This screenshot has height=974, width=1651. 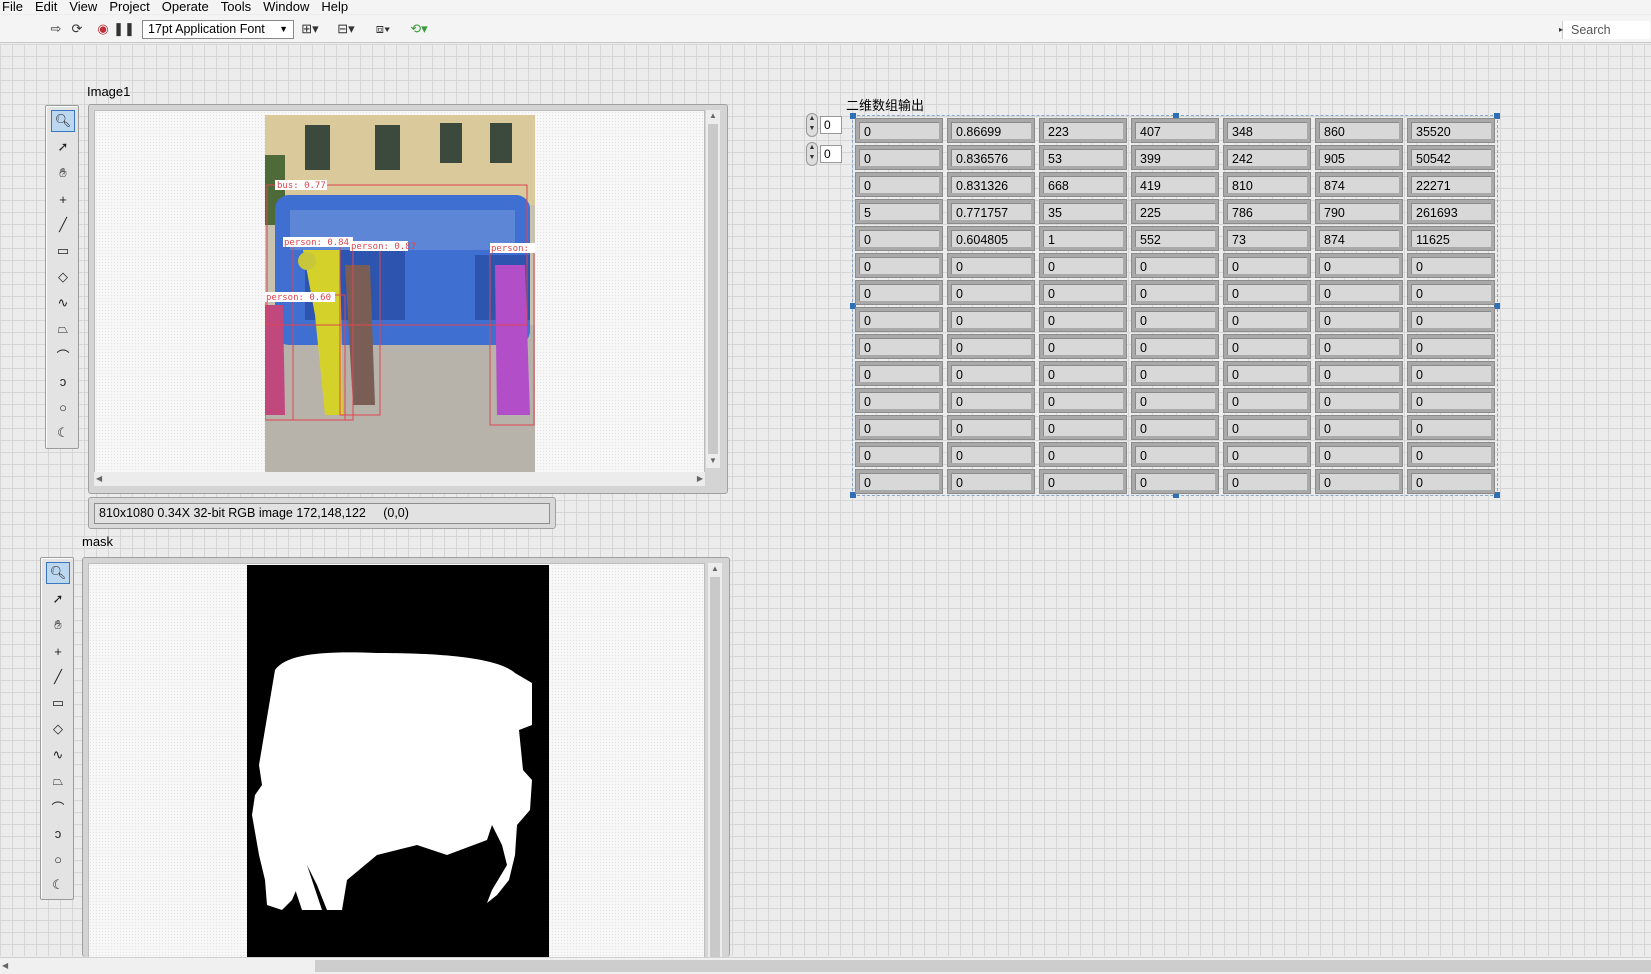 I want to click on array-cell: 53, so click(x=1083, y=157).